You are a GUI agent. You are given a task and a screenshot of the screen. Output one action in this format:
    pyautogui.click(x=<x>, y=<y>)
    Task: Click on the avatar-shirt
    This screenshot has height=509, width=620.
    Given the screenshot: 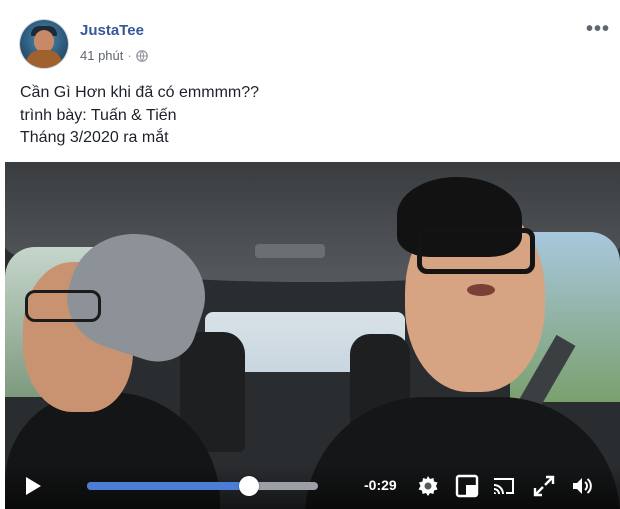 What is the action you would take?
    pyautogui.click(x=44, y=59)
    